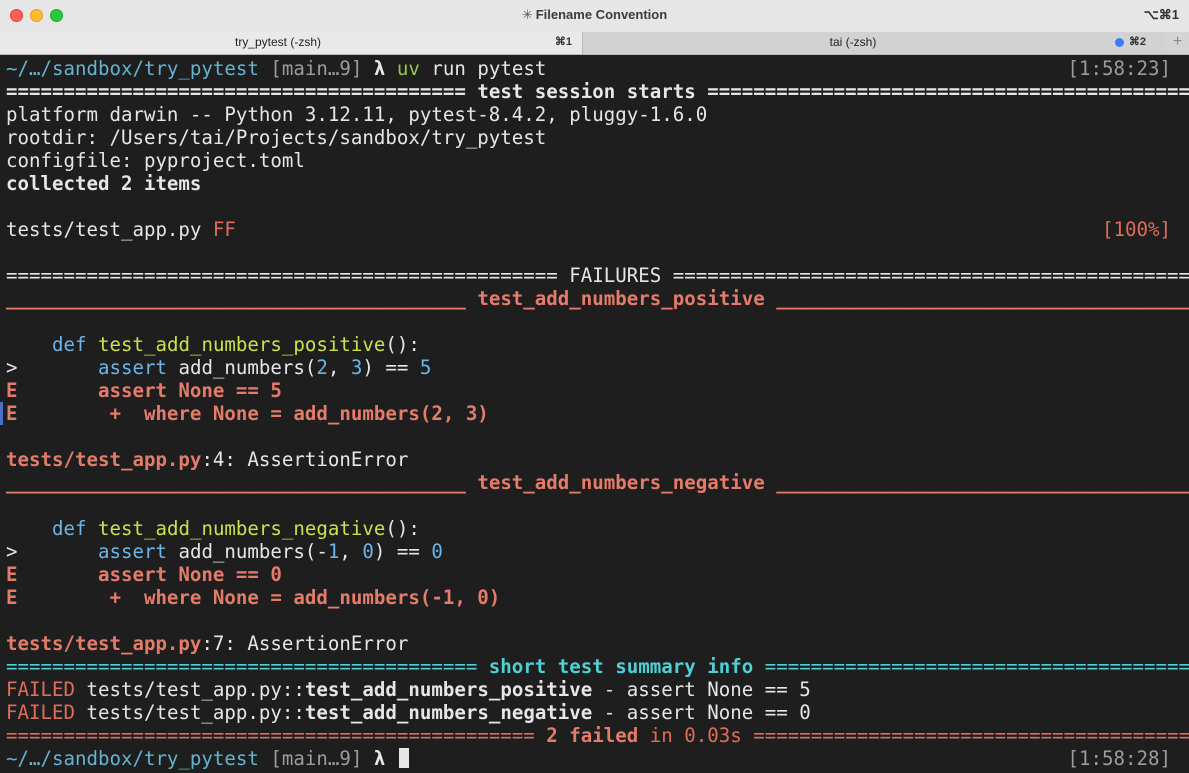 This screenshot has height=773, width=1189. What do you see at coordinates (448, 689) in the screenshot?
I see `summary-test: test_add_numbers_positive` at bounding box center [448, 689].